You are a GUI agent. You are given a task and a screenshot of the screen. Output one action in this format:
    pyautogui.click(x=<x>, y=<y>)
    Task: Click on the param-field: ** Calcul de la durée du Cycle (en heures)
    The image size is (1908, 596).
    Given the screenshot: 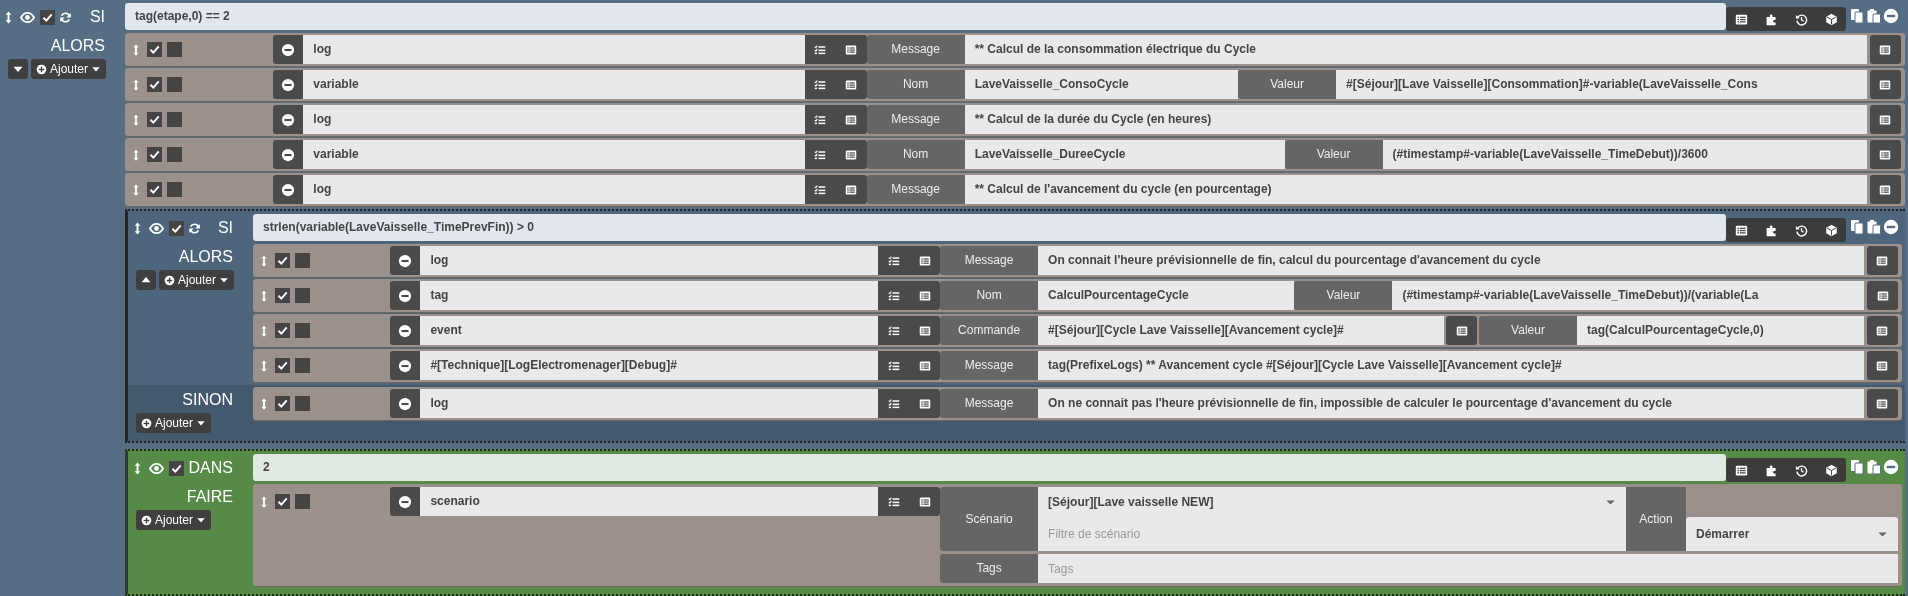 What is the action you would take?
    pyautogui.click(x=1415, y=119)
    